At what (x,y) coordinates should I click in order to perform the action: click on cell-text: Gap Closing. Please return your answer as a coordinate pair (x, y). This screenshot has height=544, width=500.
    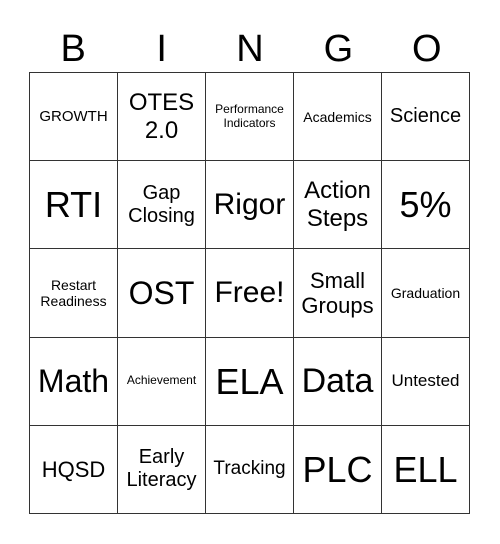
    Looking at the image, I should click on (161, 204).